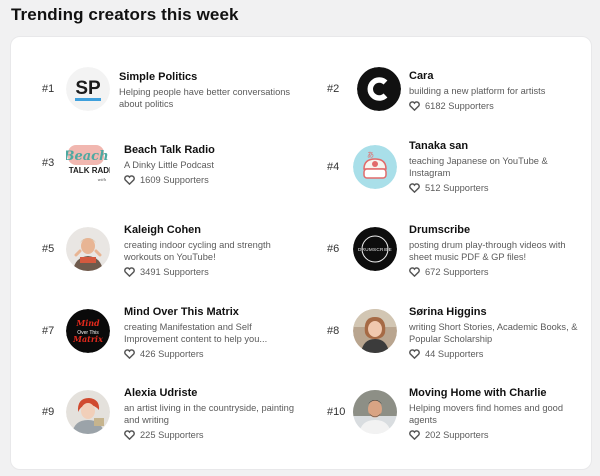  I want to click on creator-description: building a new platform for artists, so click(477, 91).